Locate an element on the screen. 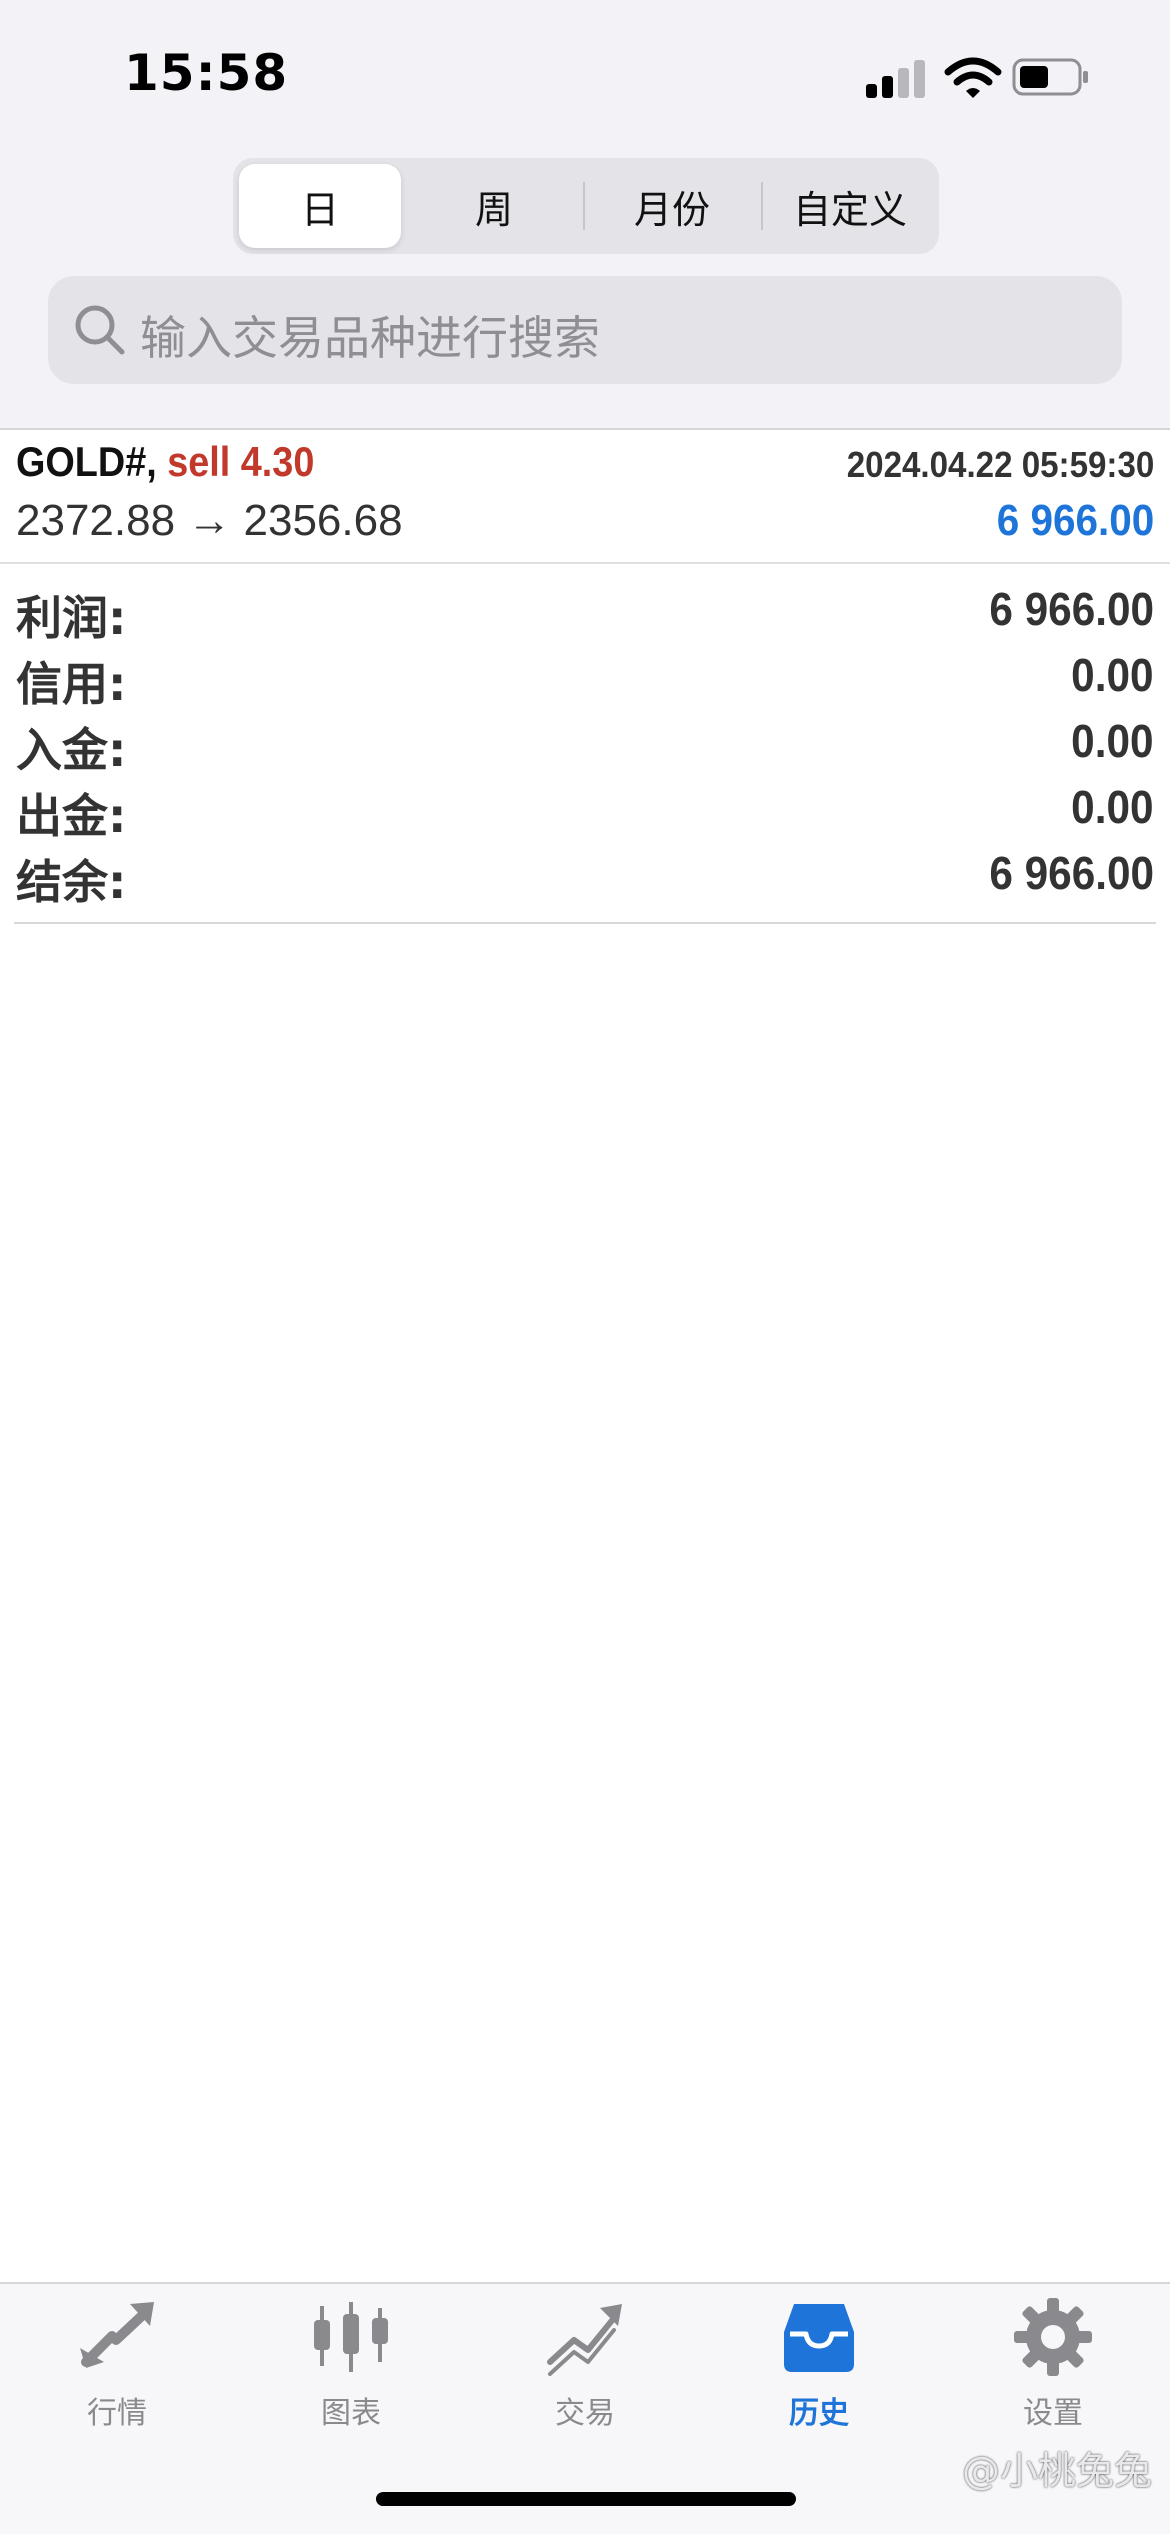  history-inbox-icon is located at coordinates (819, 2338).